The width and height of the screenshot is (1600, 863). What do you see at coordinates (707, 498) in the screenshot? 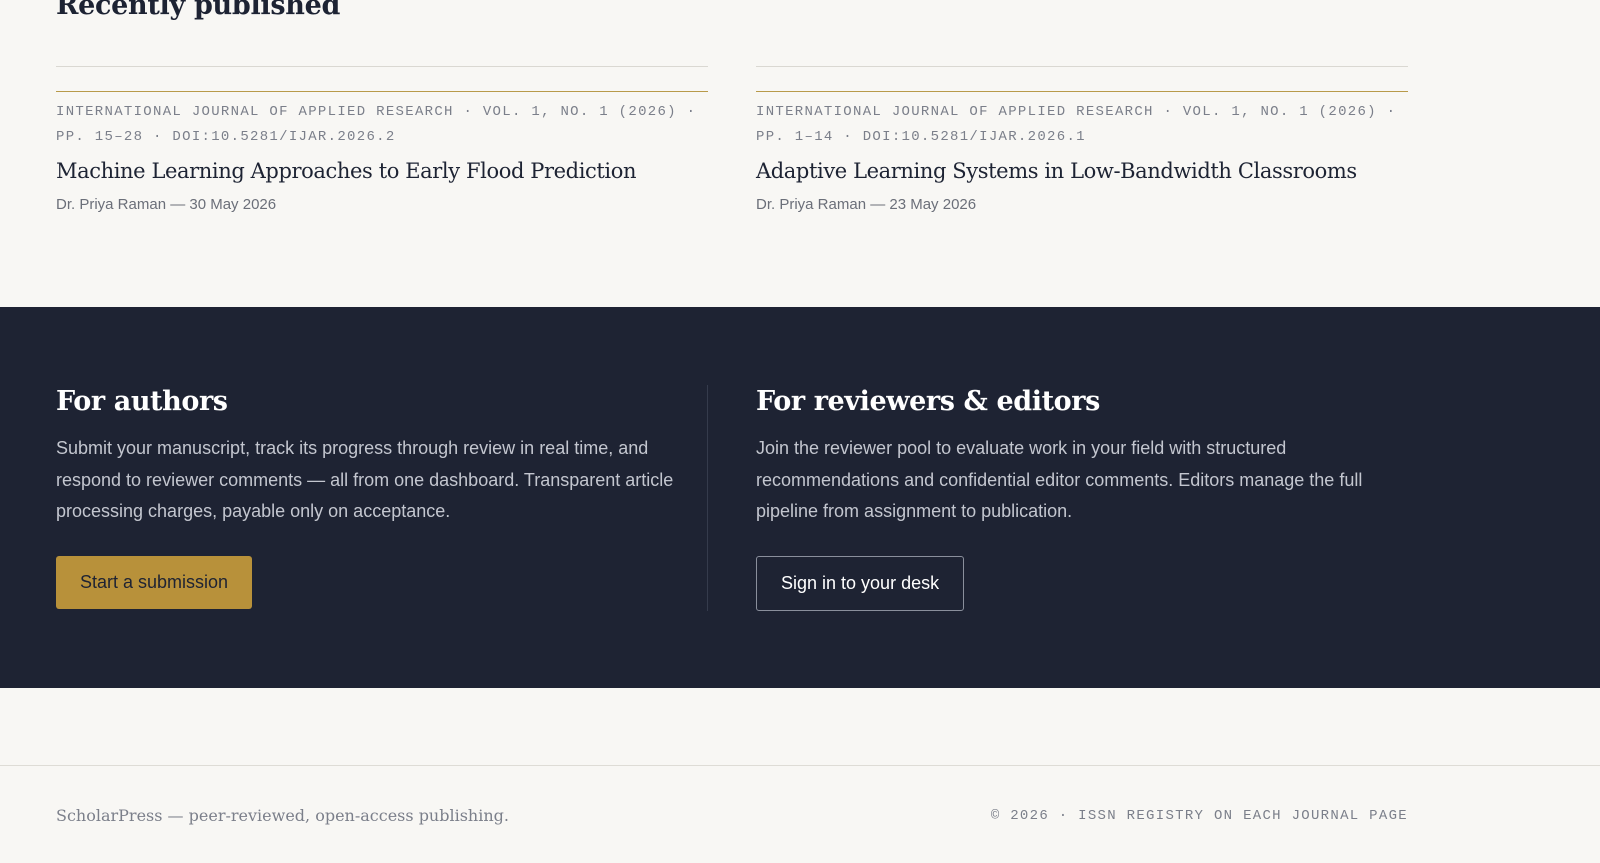
I see `column-divider` at bounding box center [707, 498].